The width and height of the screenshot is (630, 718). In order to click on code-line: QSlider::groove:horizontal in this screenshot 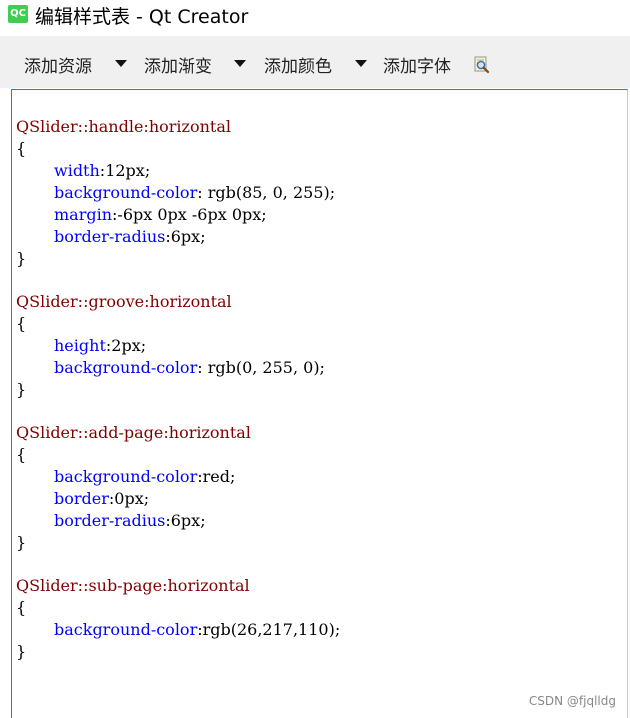, I will do `click(124, 302)`.